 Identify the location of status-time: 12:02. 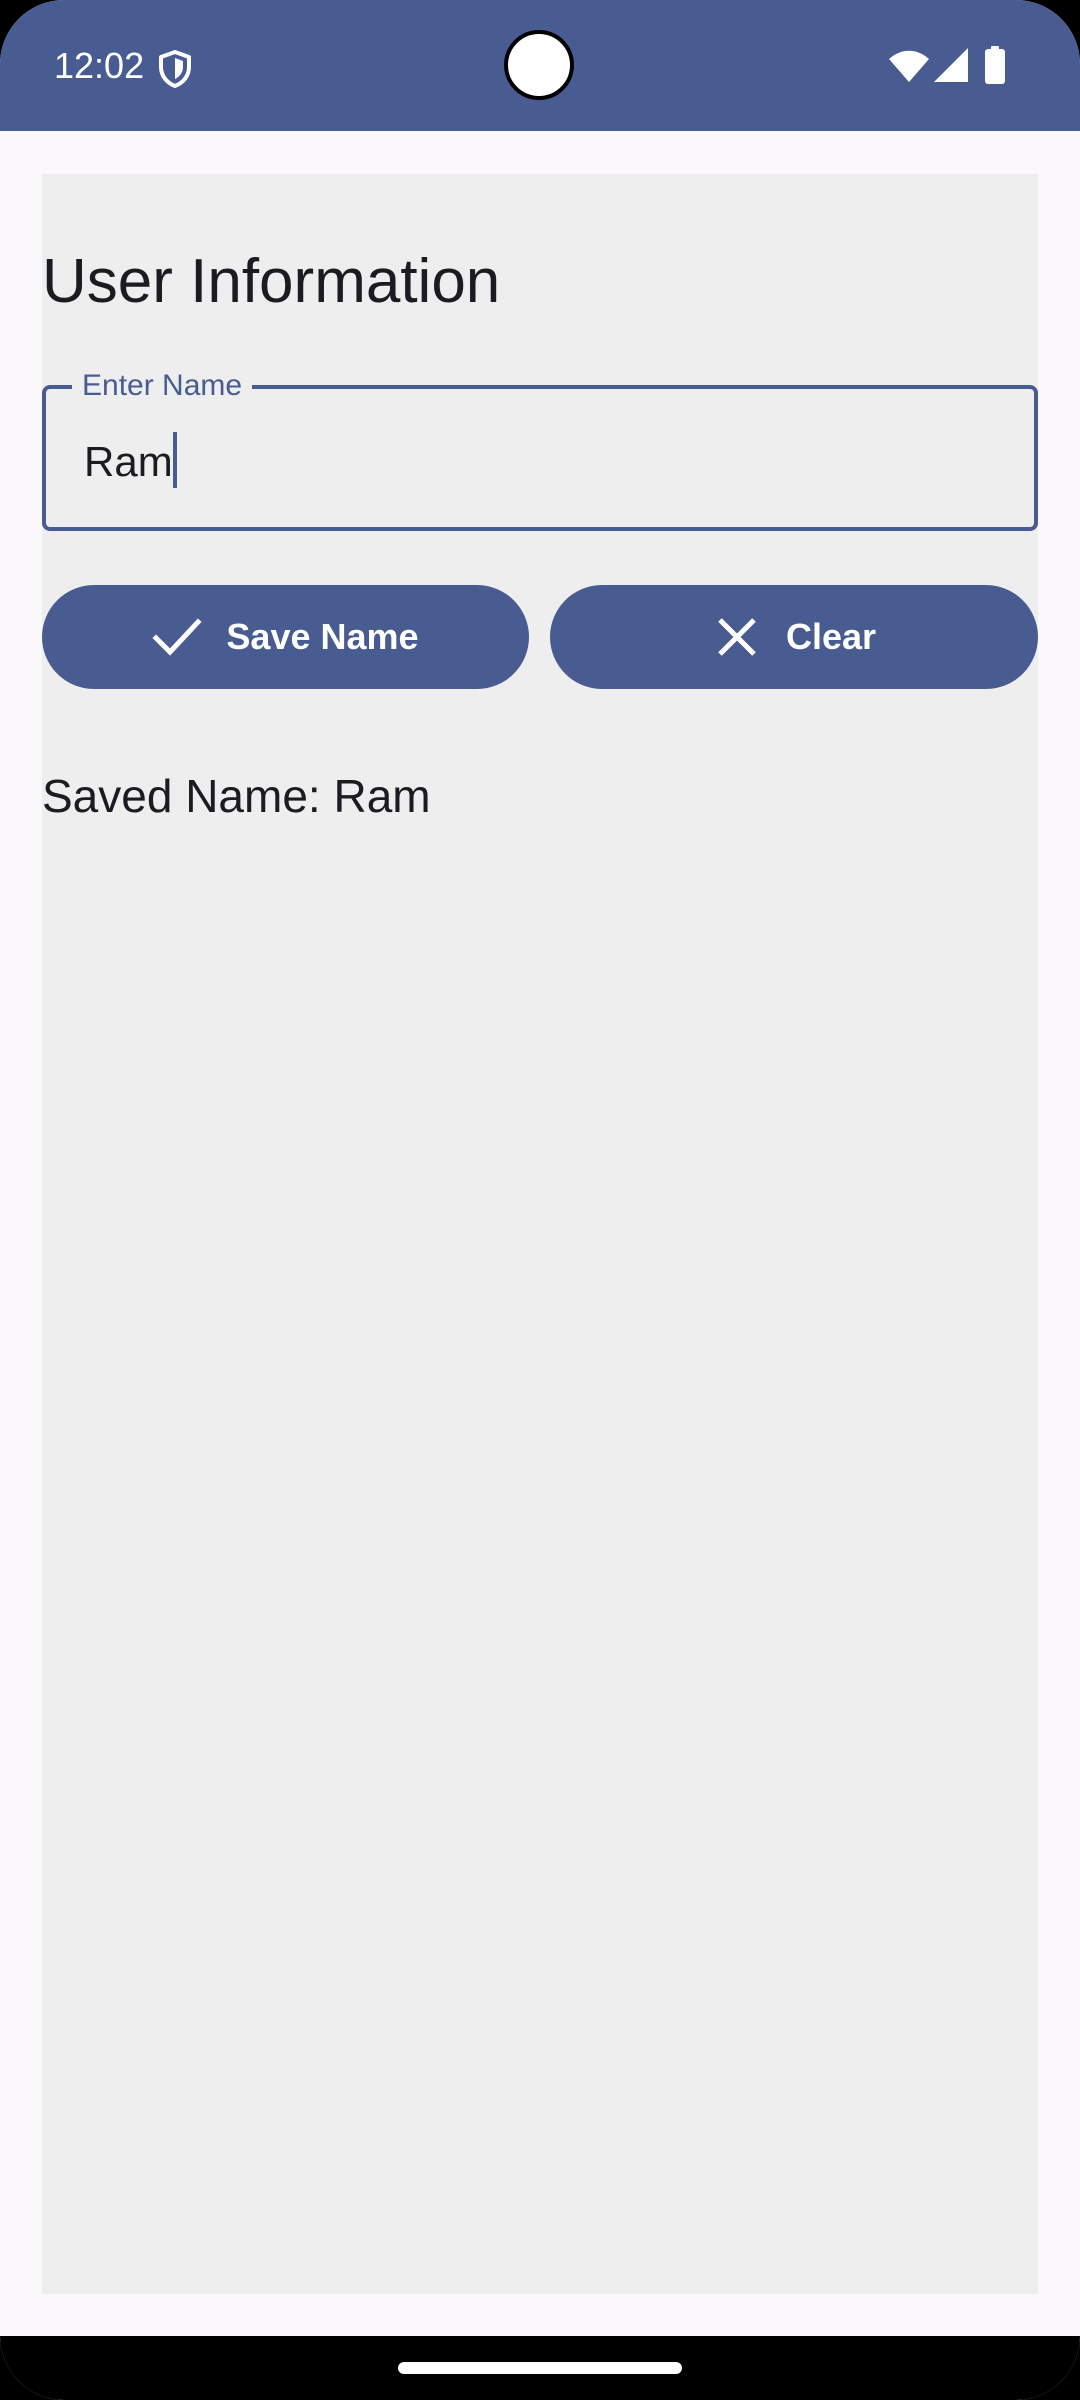
(99, 65).